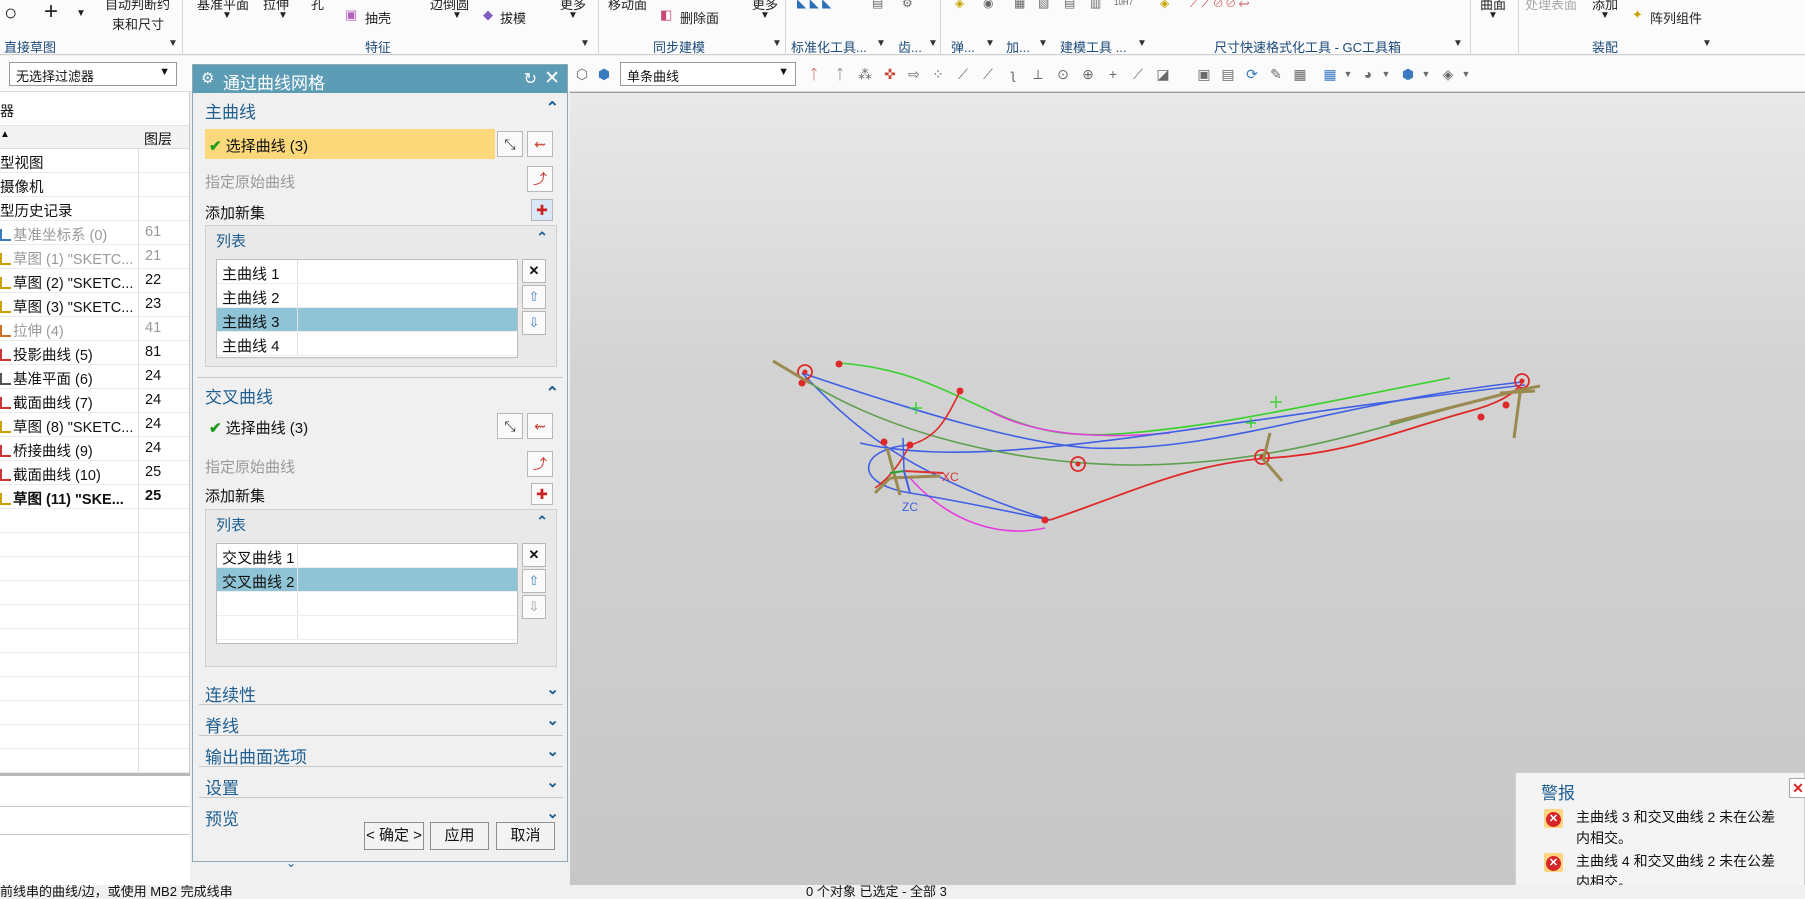  I want to click on ribbon-delete-face: 删除面, so click(699, 17).